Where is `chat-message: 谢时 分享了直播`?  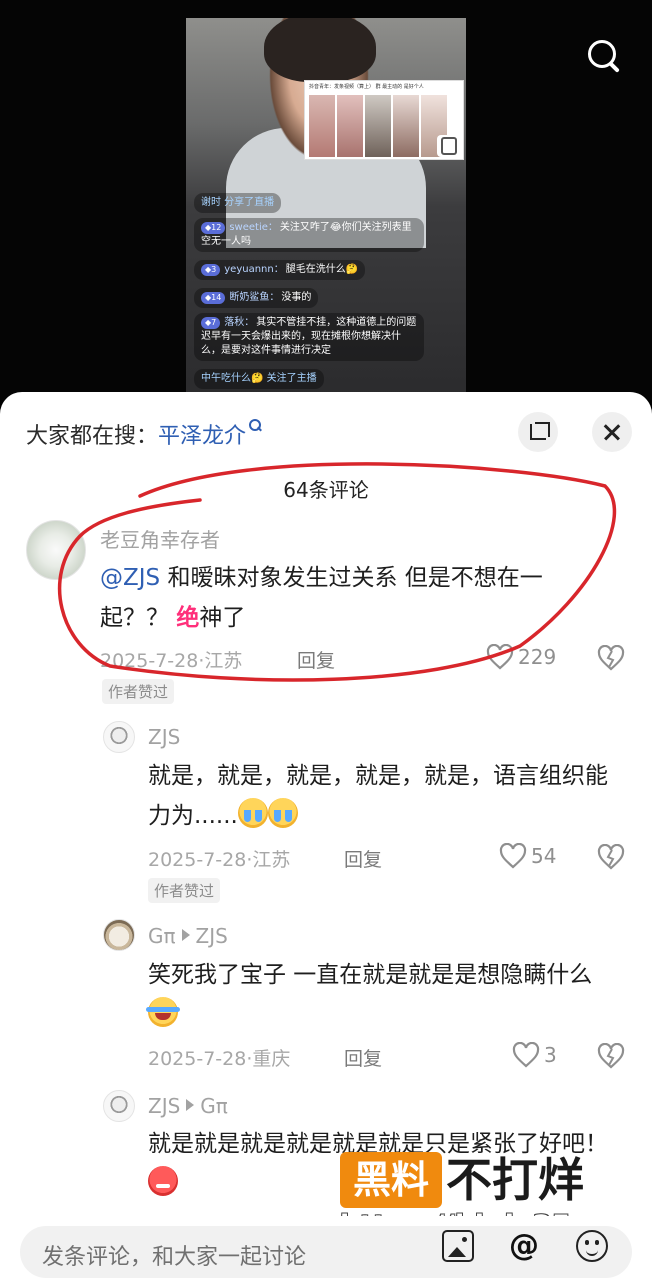
chat-message: 谢时 分享了直播 is located at coordinates (238, 203).